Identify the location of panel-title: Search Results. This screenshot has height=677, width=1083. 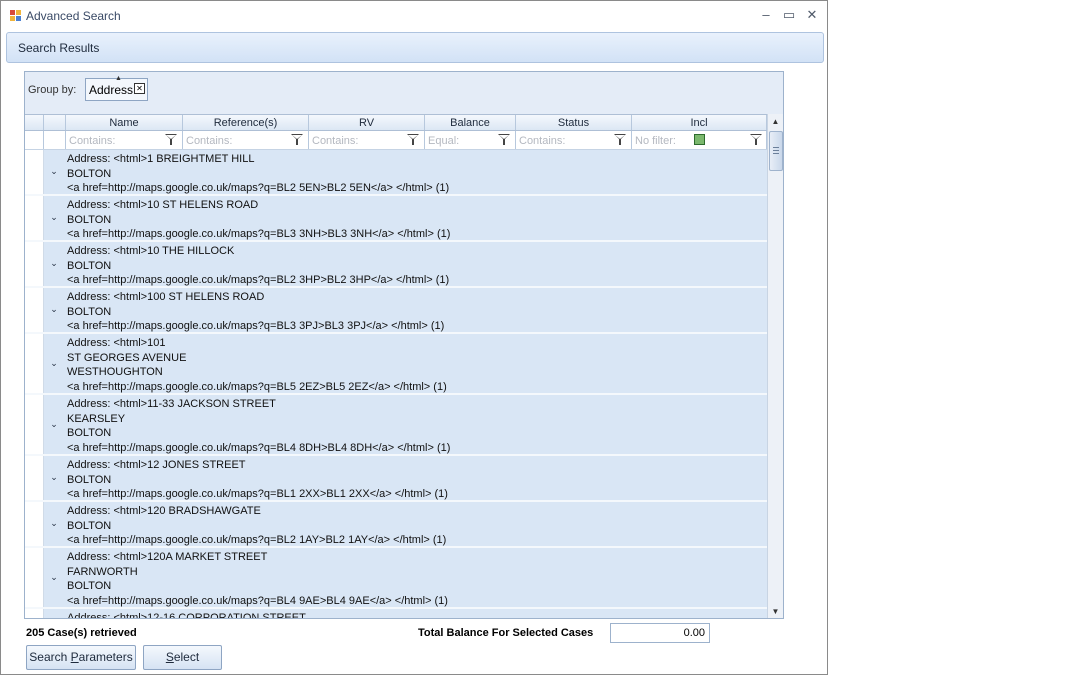
(59, 48).